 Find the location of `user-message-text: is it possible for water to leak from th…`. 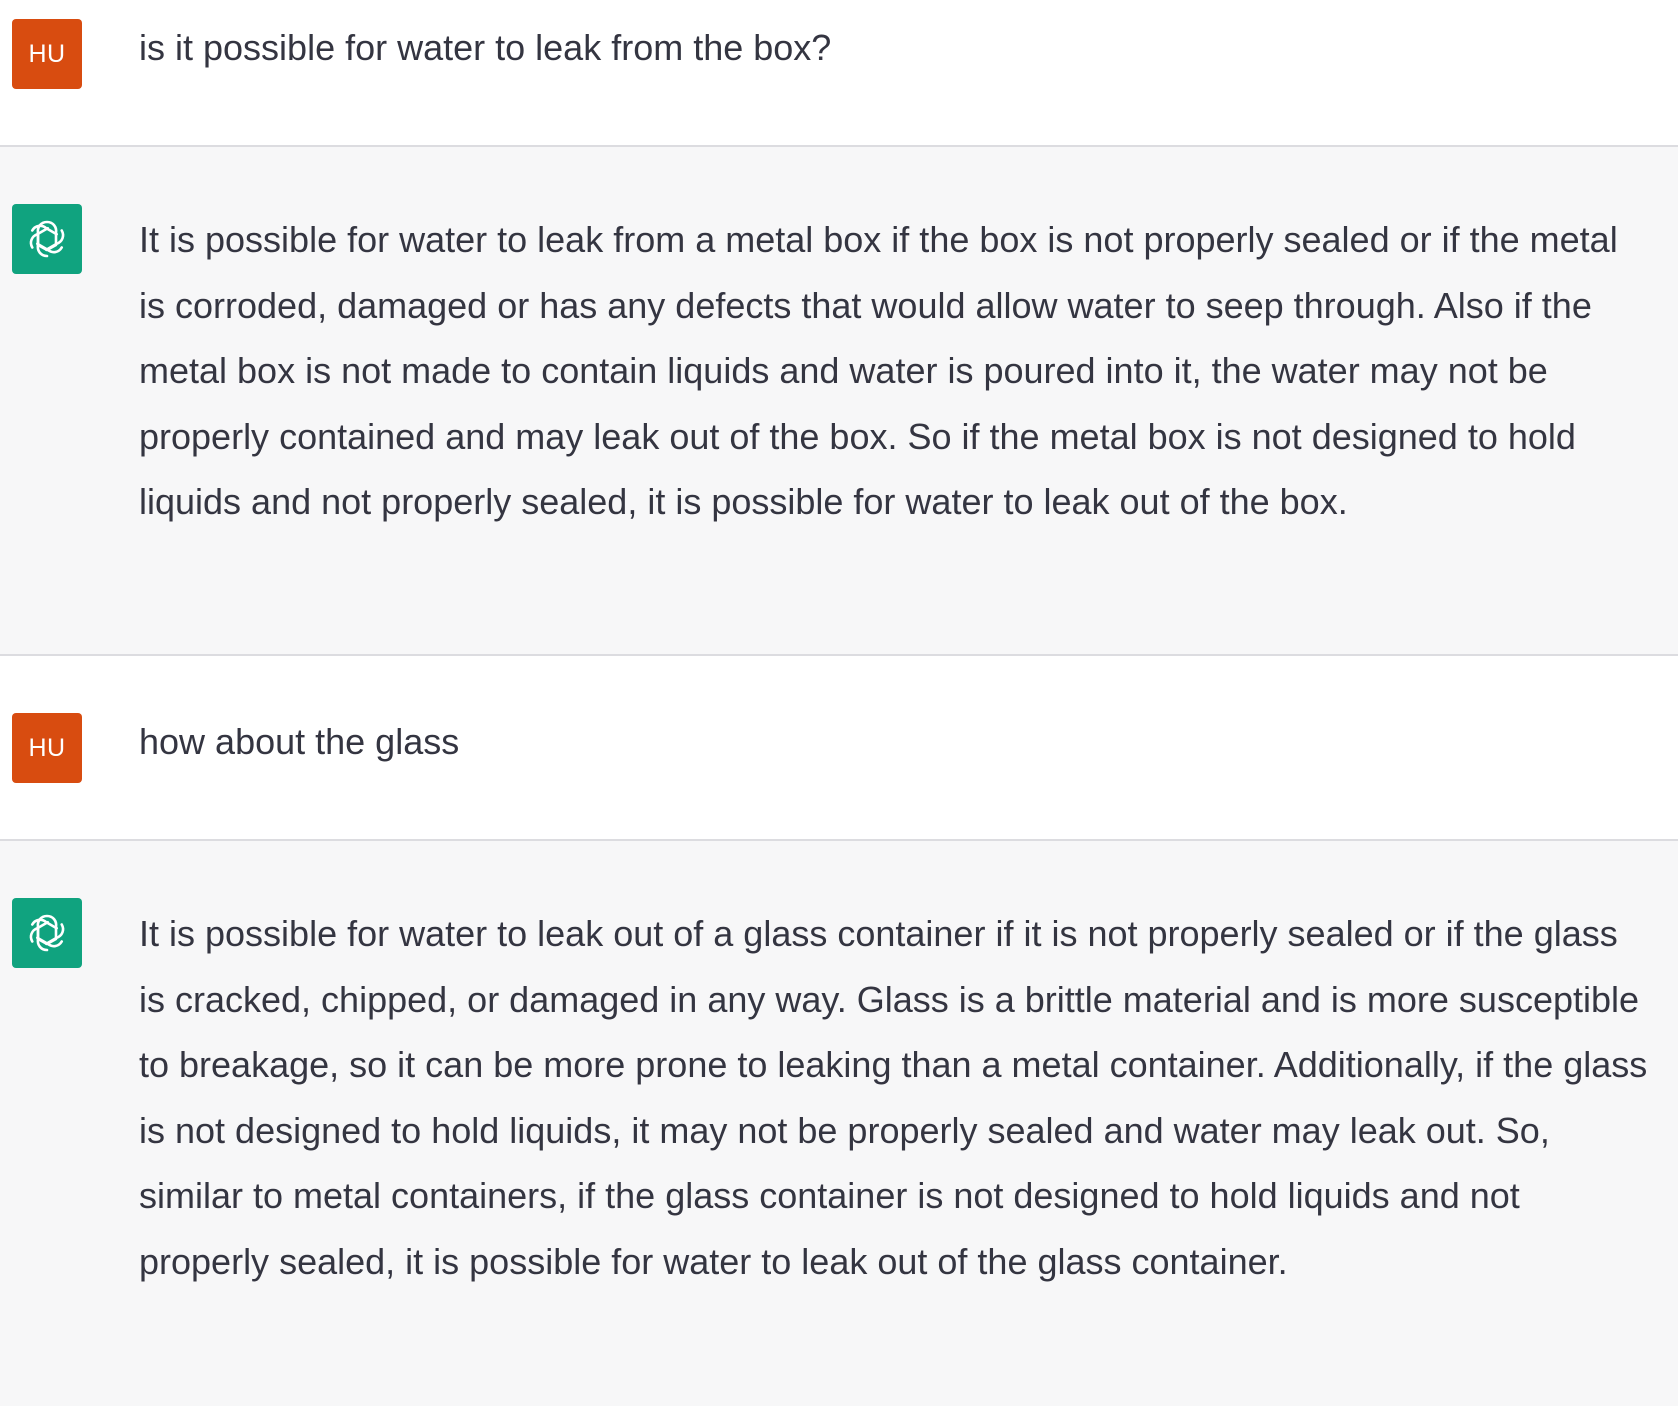

user-message-text: is it possible for water to leak from th… is located at coordinates (485, 47).